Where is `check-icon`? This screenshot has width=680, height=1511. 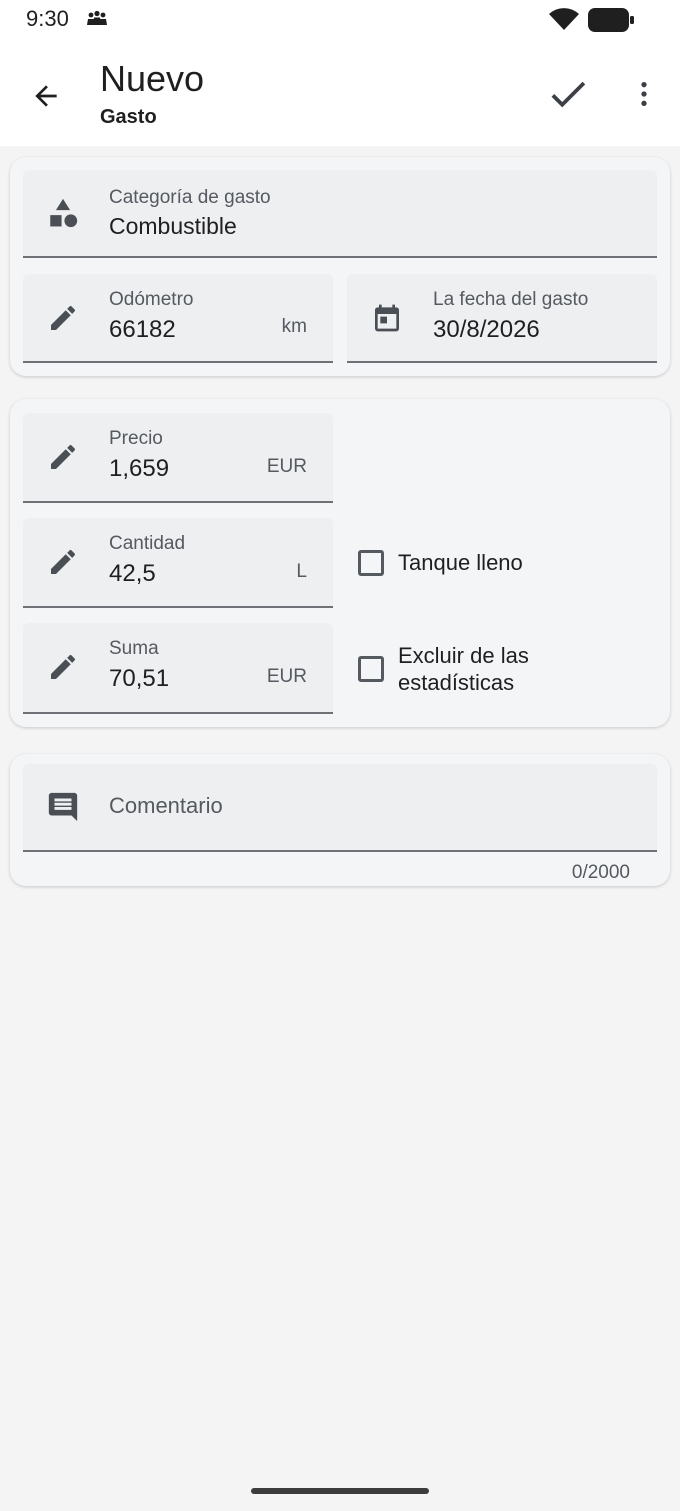 check-icon is located at coordinates (568, 94).